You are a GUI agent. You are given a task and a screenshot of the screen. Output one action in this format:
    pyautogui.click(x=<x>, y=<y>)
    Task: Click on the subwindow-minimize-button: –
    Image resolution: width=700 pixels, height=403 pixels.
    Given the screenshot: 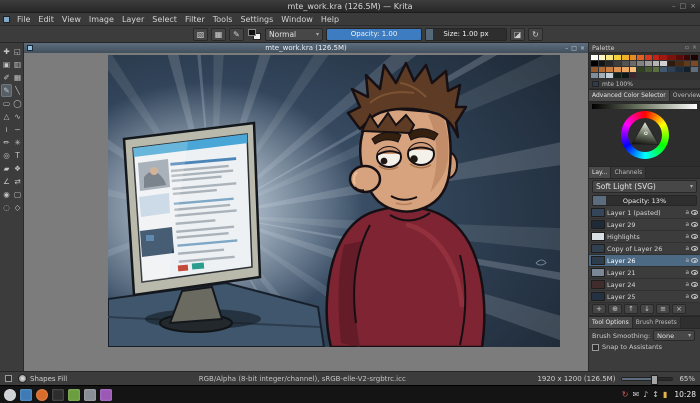 What is the action you would take?
    pyautogui.click(x=566, y=48)
    